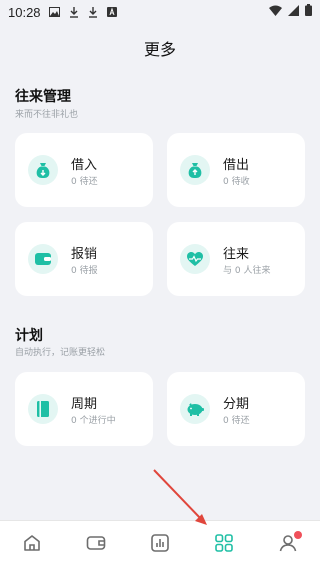  What do you see at coordinates (84, 165) in the screenshot?
I see `card-label: 借入` at bounding box center [84, 165].